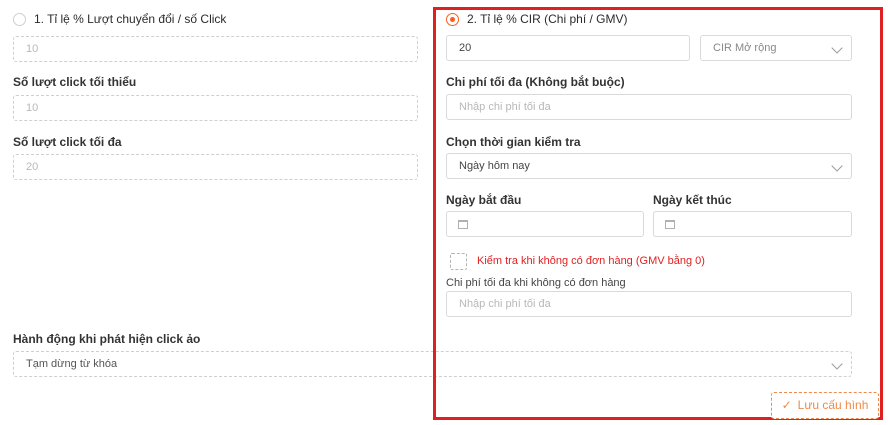 This screenshot has width=888, height=425. Describe the element at coordinates (130, 19) in the screenshot. I see `option1-label: 1. Tỉ lệ % Lượt chuyển đổi / số Click` at that location.